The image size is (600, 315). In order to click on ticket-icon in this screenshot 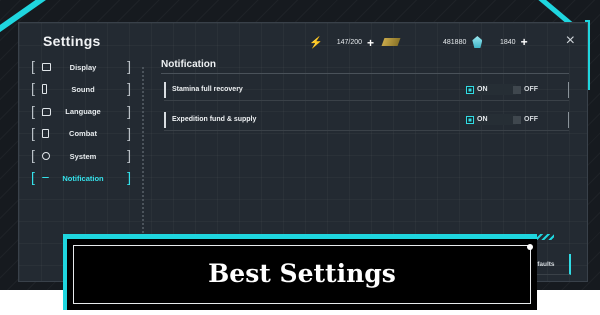, I will do `click(391, 42)`.